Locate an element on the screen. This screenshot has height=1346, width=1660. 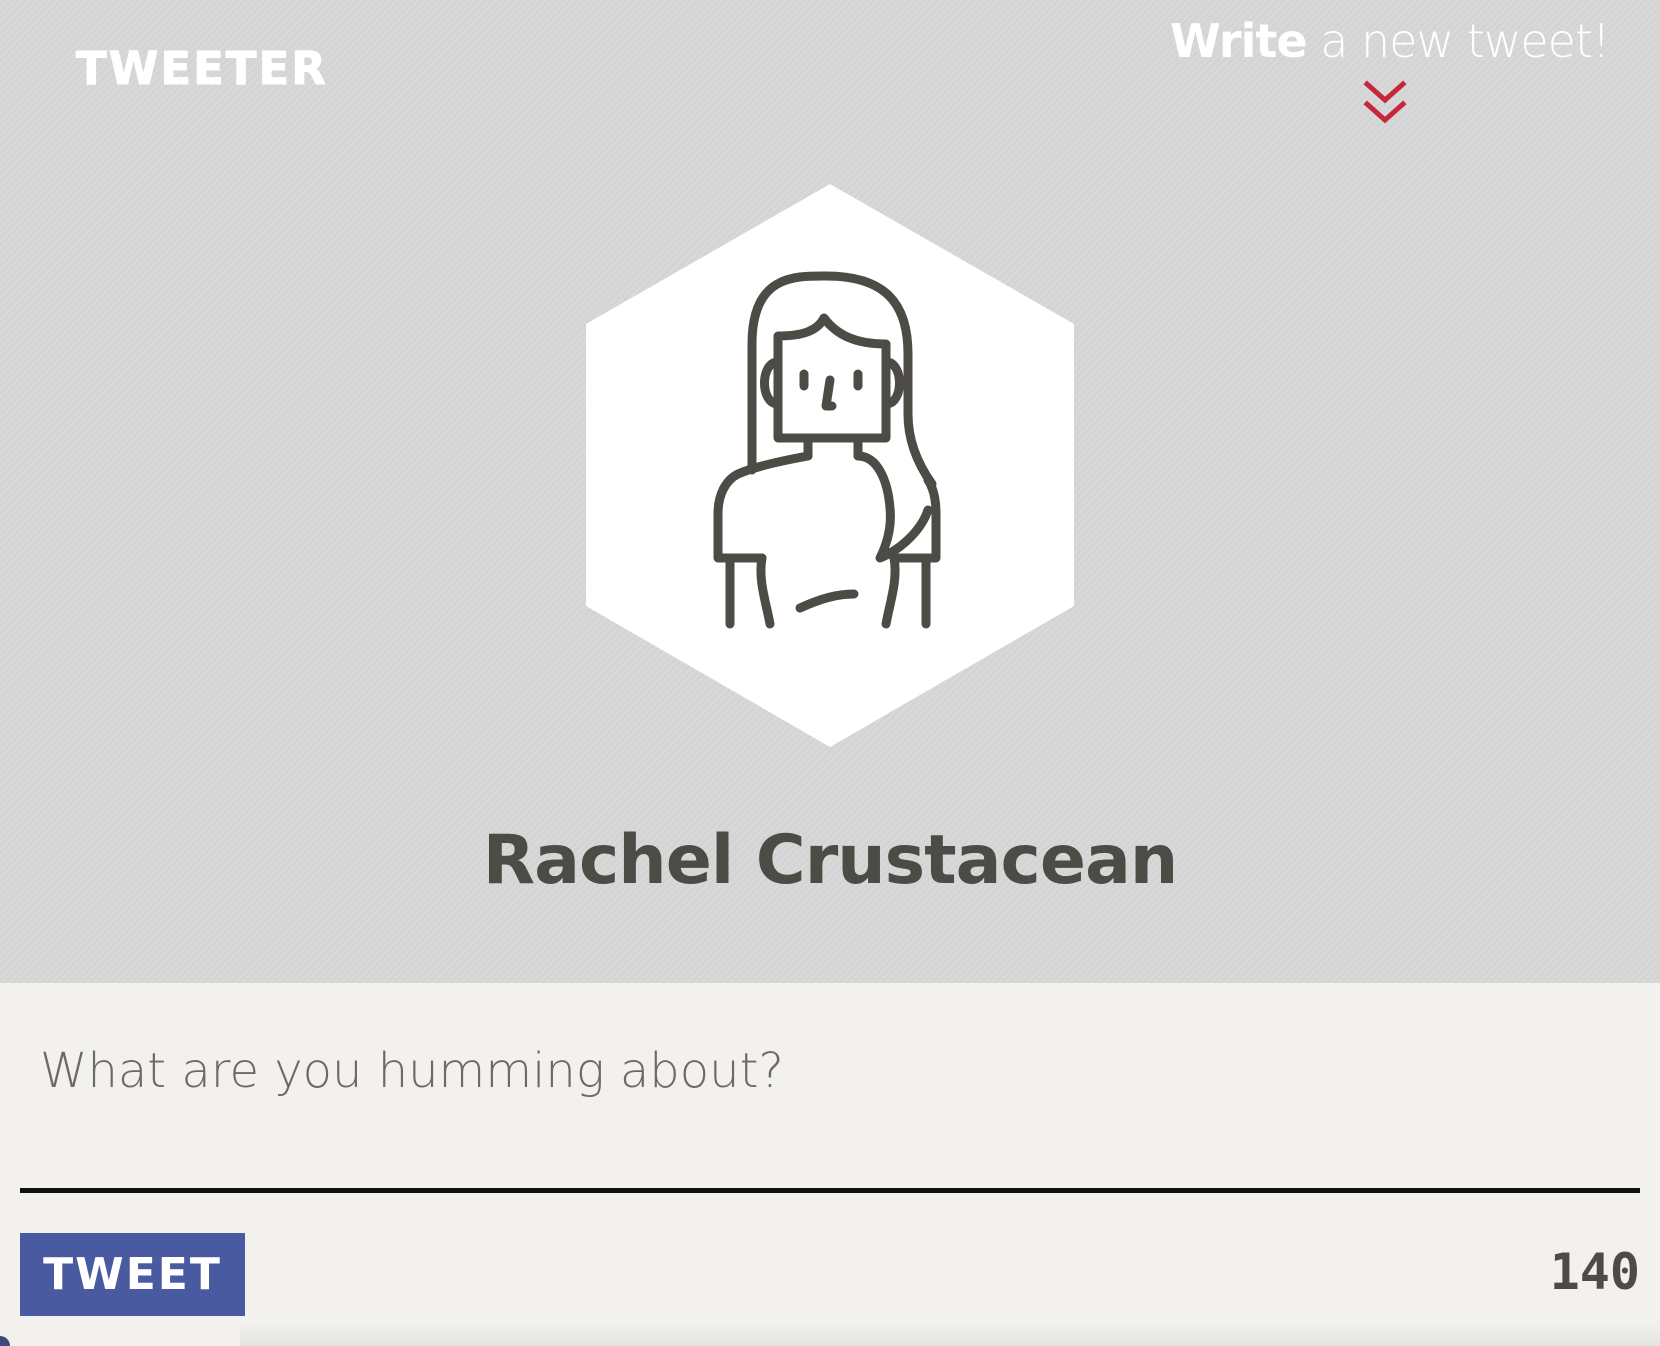
bottom-shadow is located at coordinates (950, 1334).